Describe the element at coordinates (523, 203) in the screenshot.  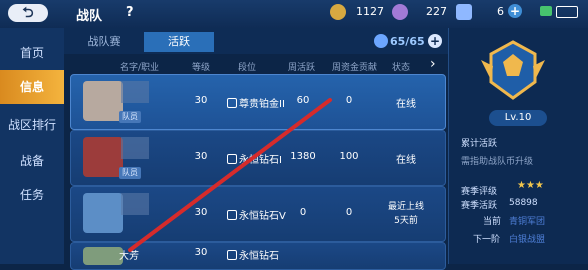
I see `season-active-value: 58898` at that location.